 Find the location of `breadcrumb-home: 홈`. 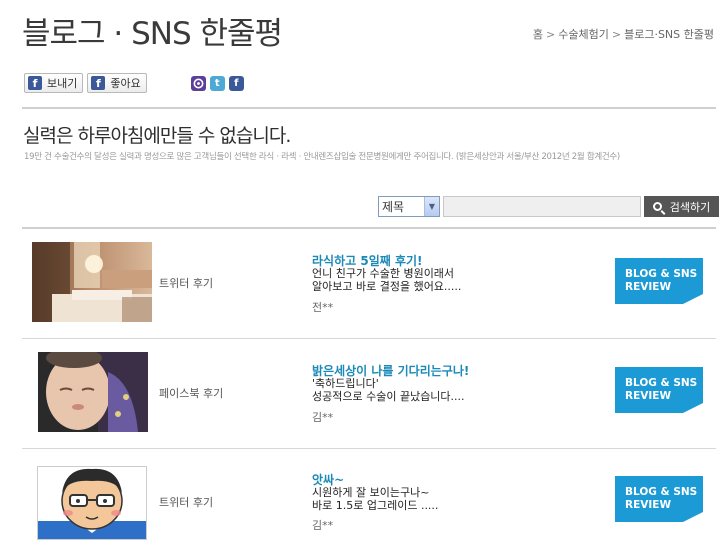

breadcrumb-home: 홈 is located at coordinates (538, 34).